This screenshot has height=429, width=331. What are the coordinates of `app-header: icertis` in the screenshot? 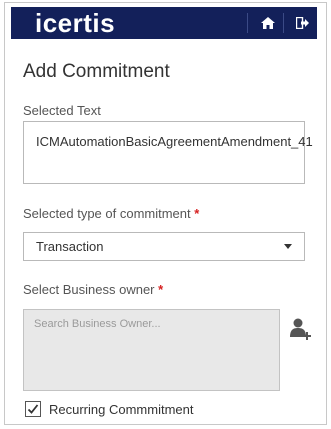 It's located at (164, 23).